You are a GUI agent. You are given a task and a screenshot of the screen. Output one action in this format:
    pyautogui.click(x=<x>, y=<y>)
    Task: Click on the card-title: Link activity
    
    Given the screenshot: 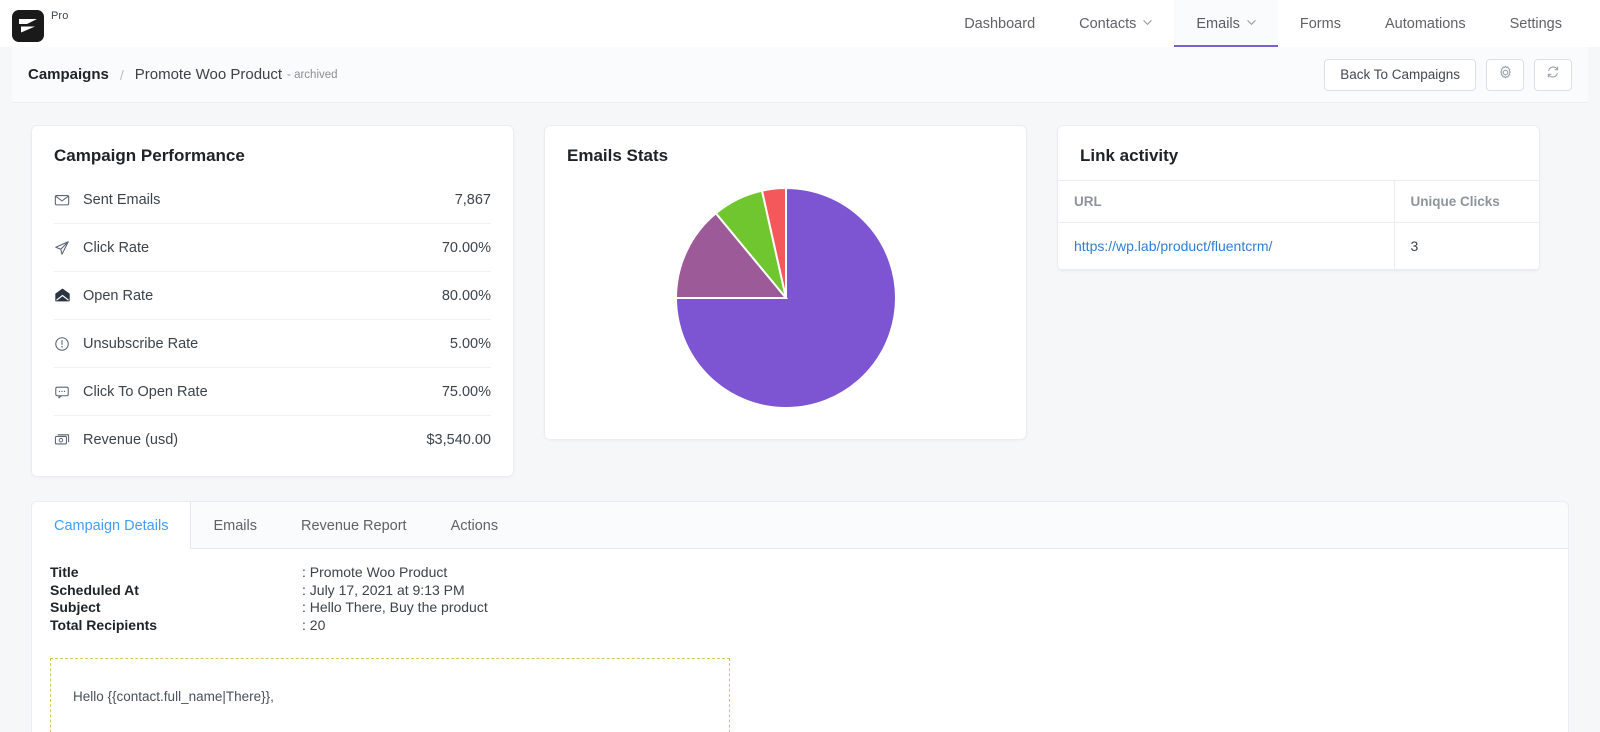 What is the action you would take?
    pyautogui.click(x=1129, y=155)
    